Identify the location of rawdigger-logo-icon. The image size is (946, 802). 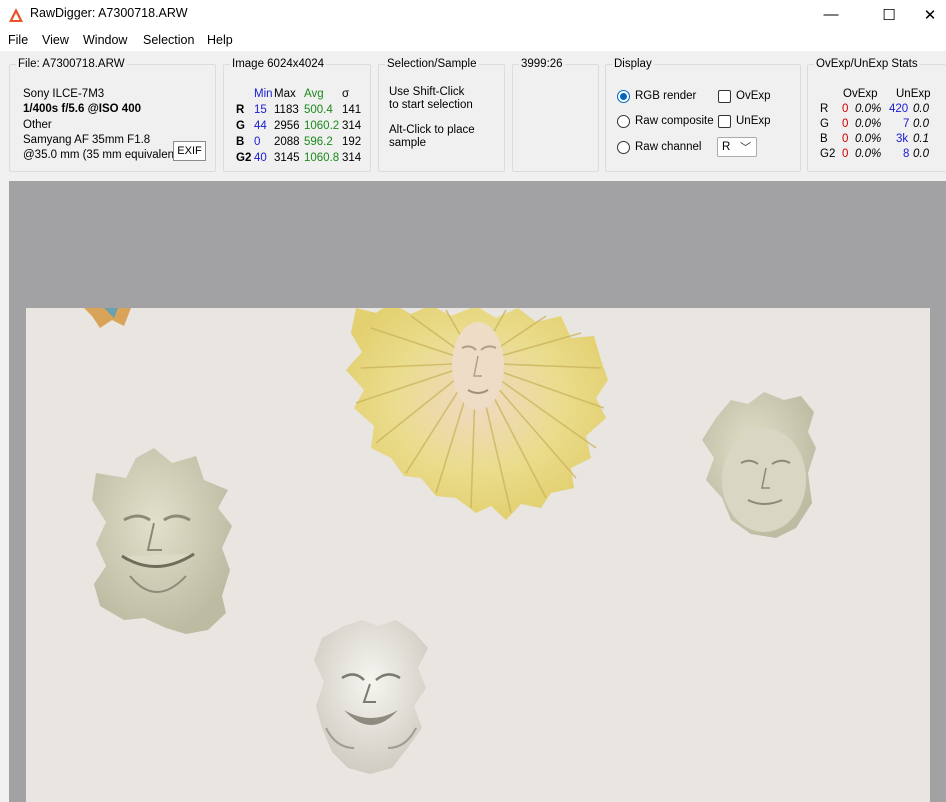
(16, 15).